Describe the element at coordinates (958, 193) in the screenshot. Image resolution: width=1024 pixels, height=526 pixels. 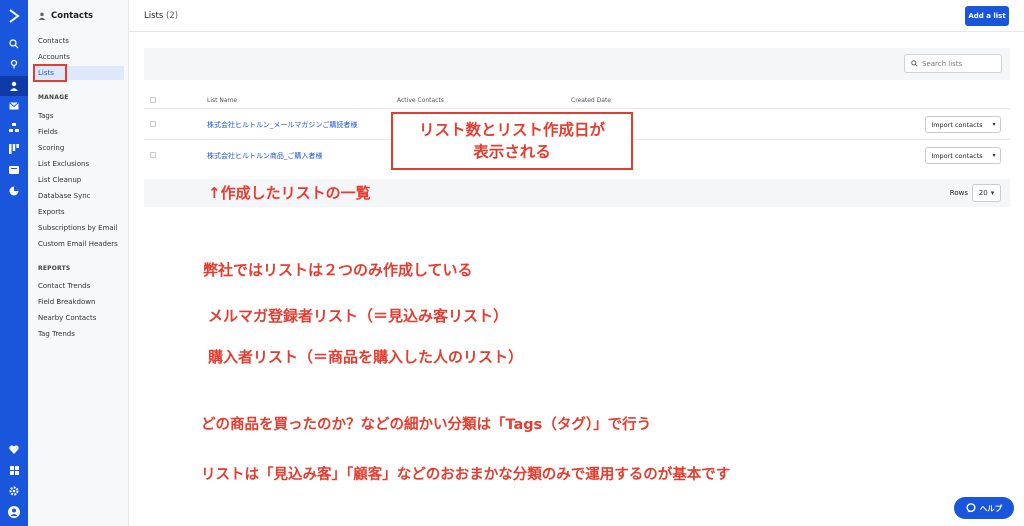
I see `rows-label: Rows` at that location.